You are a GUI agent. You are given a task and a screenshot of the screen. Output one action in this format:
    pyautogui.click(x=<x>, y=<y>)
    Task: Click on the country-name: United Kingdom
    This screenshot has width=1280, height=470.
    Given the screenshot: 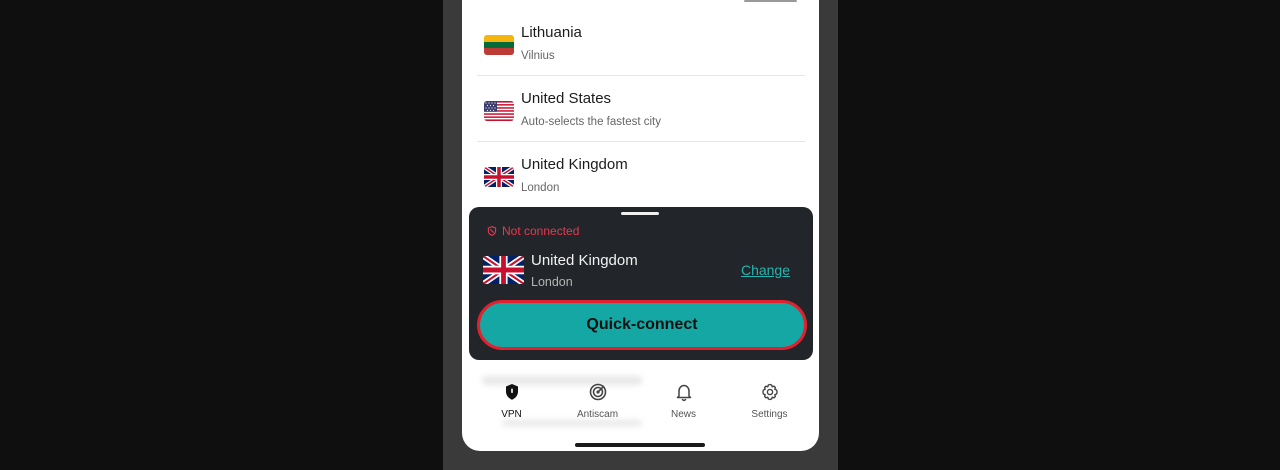 What is the action you would take?
    pyautogui.click(x=574, y=164)
    